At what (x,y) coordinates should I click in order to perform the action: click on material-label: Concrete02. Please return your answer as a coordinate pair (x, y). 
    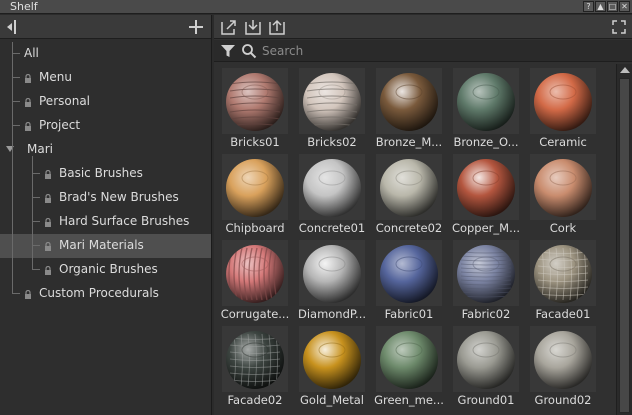
    Looking at the image, I should click on (409, 228).